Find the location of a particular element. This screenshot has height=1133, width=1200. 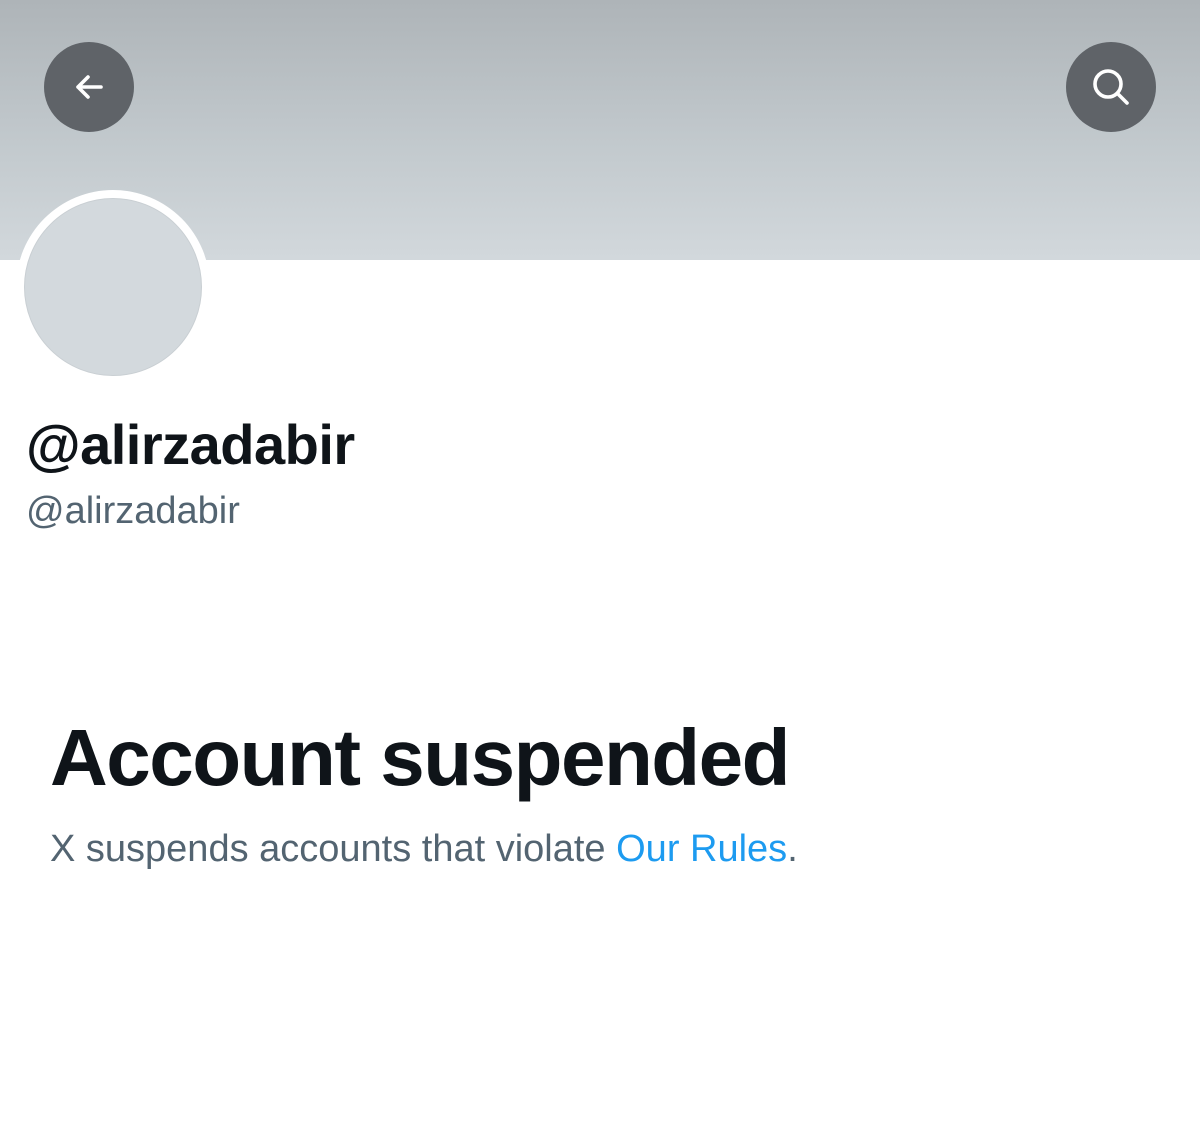

avatar is located at coordinates (113, 287).